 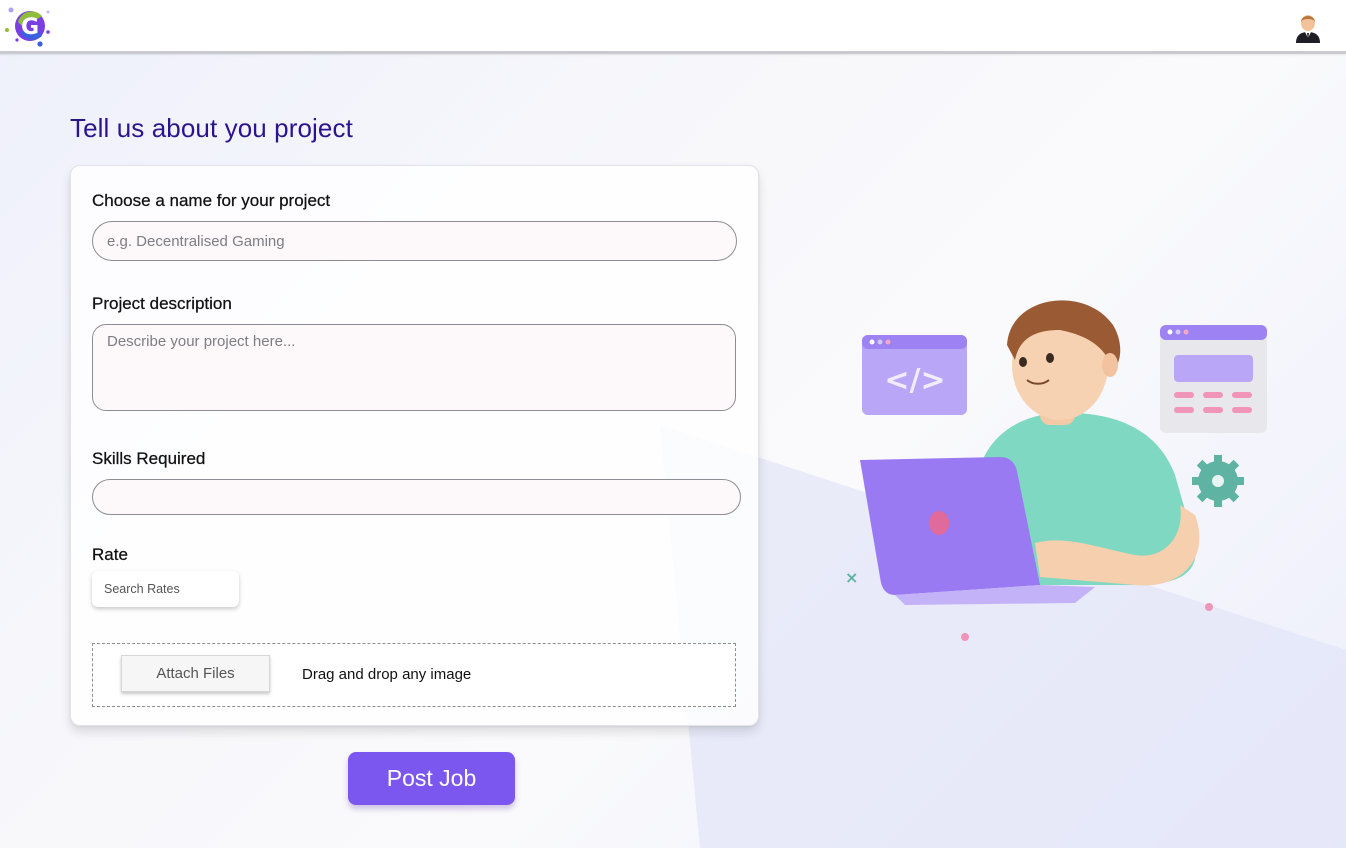 What do you see at coordinates (149, 458) in the screenshot?
I see `skills-label: Skills Required` at bounding box center [149, 458].